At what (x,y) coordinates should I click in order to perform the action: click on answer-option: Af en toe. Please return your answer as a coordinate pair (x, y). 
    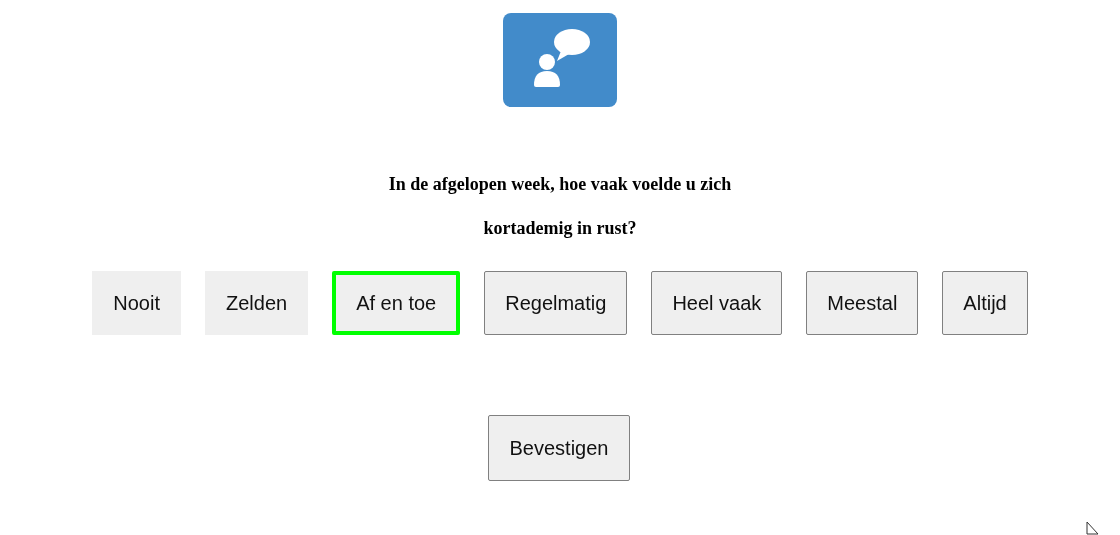
    Looking at the image, I should click on (396, 303).